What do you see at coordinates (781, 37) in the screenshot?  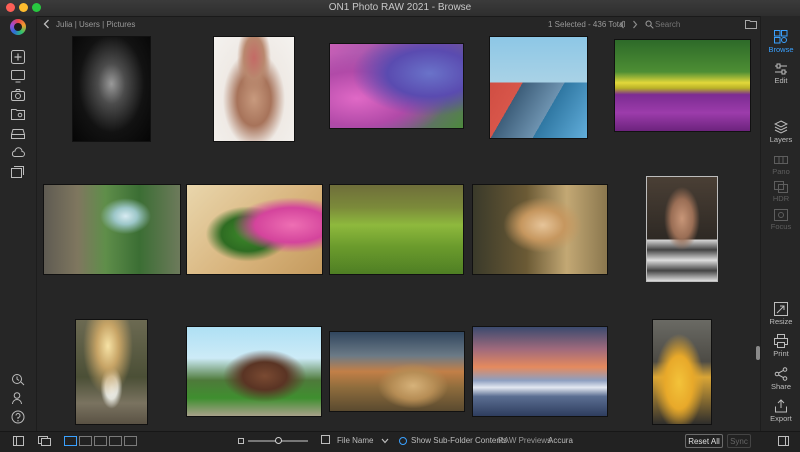 I see `browse-icon` at bounding box center [781, 37].